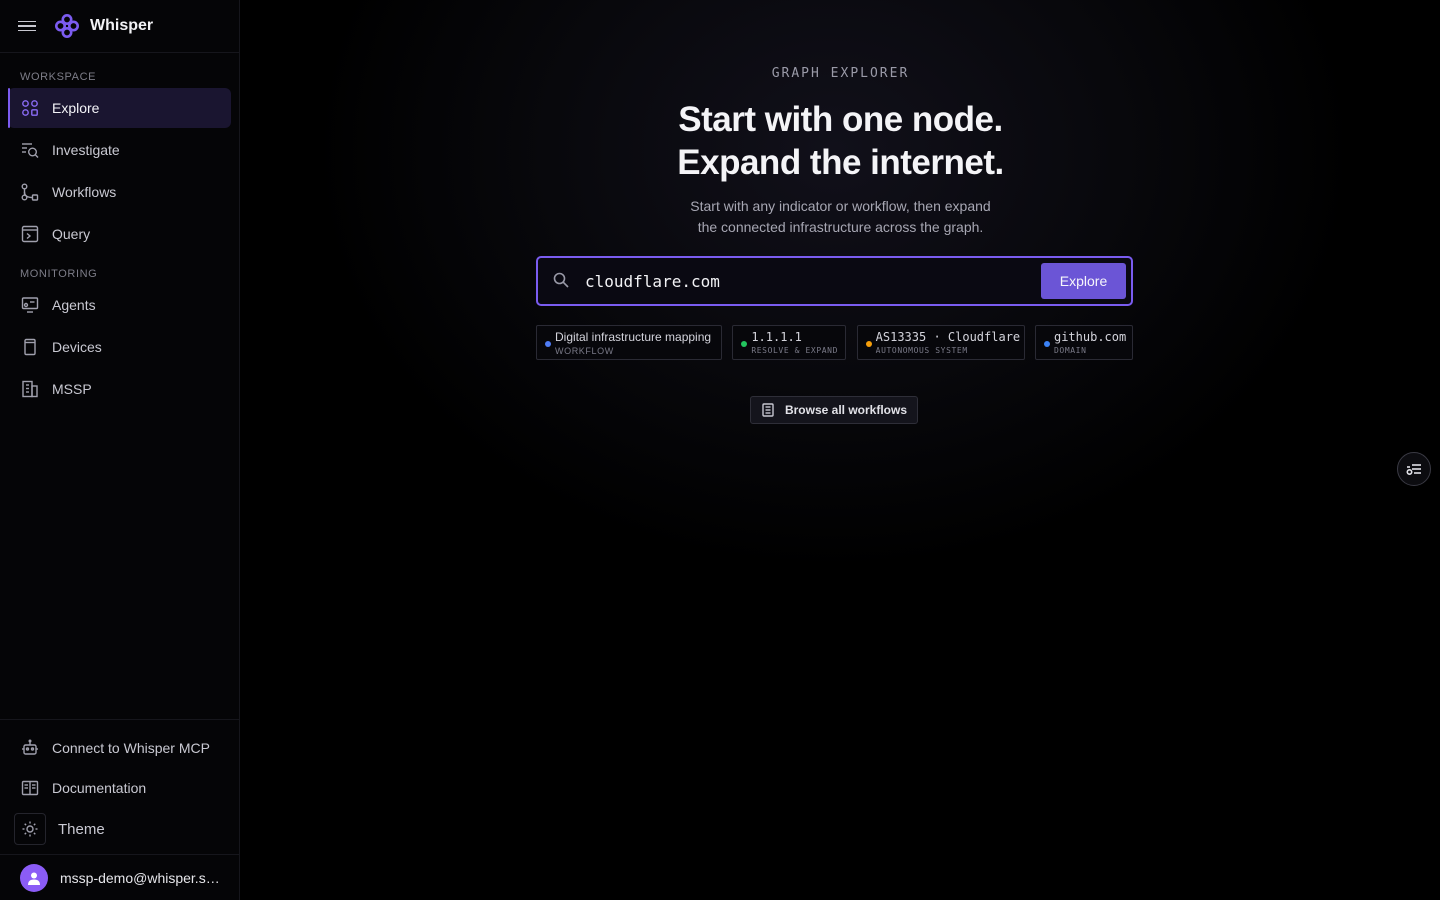  I want to click on agent-monitor-icon, so click(30, 305).